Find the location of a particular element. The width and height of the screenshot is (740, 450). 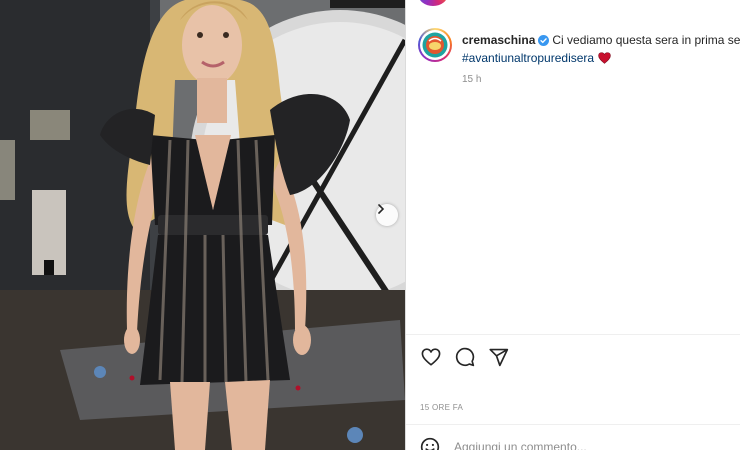

comment-divider is located at coordinates (573, 424).